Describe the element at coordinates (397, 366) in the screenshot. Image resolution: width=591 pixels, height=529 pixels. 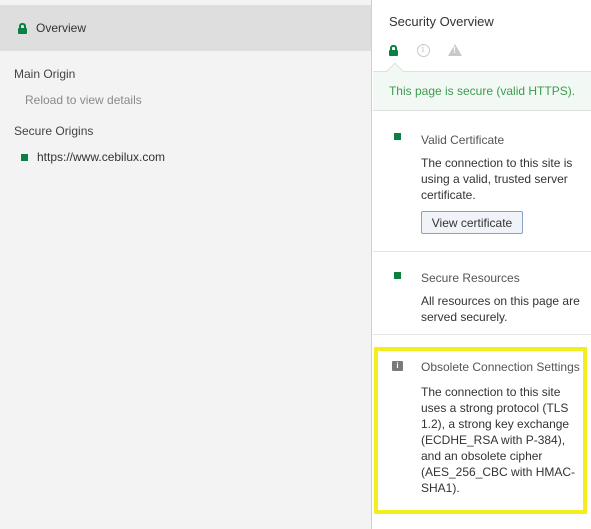
I see `info-status-icon: i` at that location.